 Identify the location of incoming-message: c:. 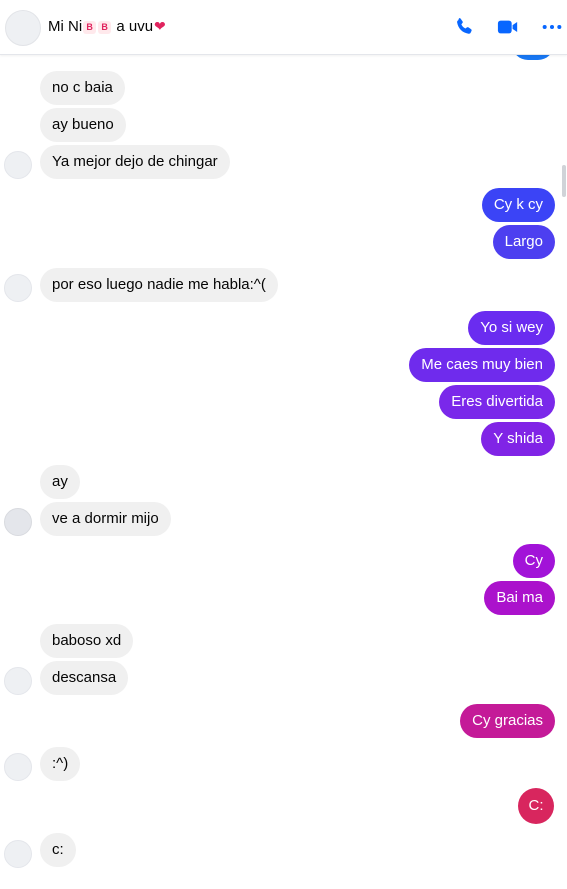
(58, 850).